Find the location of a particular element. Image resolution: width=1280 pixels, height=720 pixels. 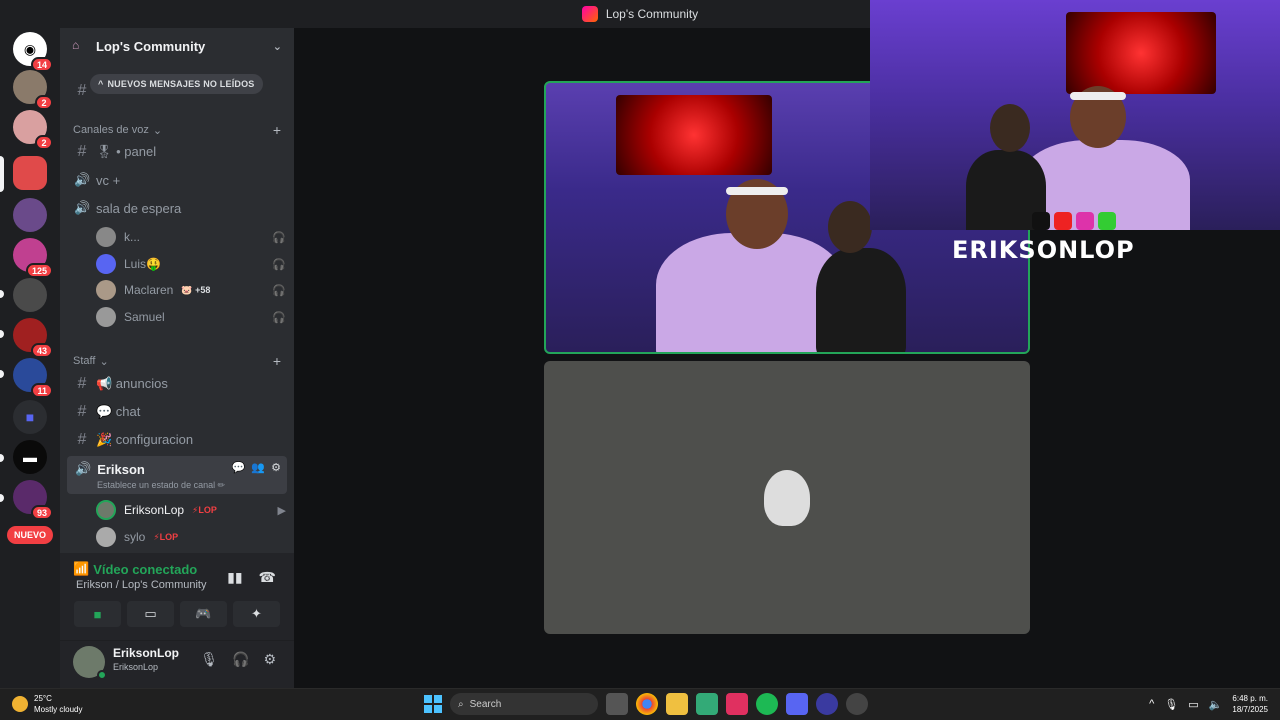

voice-user: k... 🎧 is located at coordinates (191, 237).